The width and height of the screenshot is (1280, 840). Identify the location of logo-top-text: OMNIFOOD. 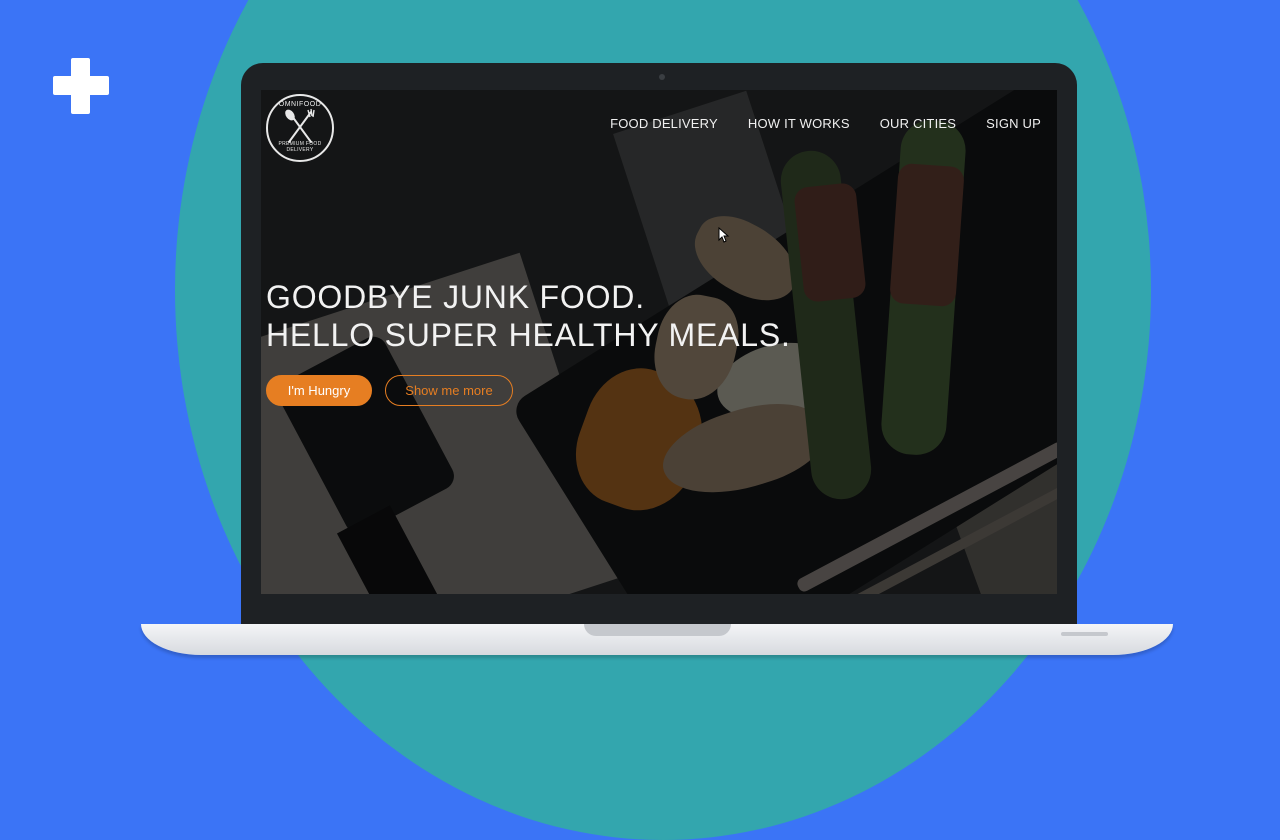
(300, 104).